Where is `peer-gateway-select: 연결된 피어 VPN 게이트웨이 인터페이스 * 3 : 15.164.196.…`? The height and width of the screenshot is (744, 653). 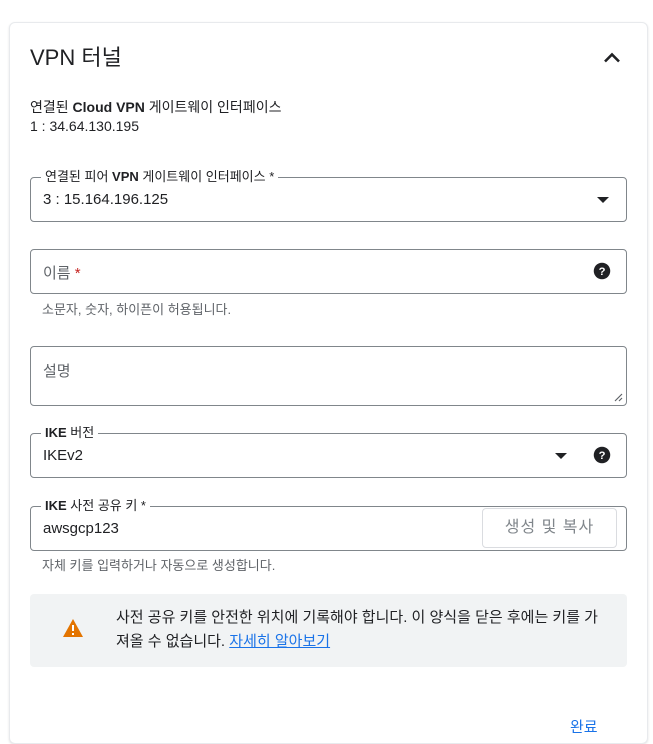
peer-gateway-select: 연결된 피어 VPN 게이트웨이 인터페이스 * 3 : 15.164.196.… is located at coordinates (328, 195).